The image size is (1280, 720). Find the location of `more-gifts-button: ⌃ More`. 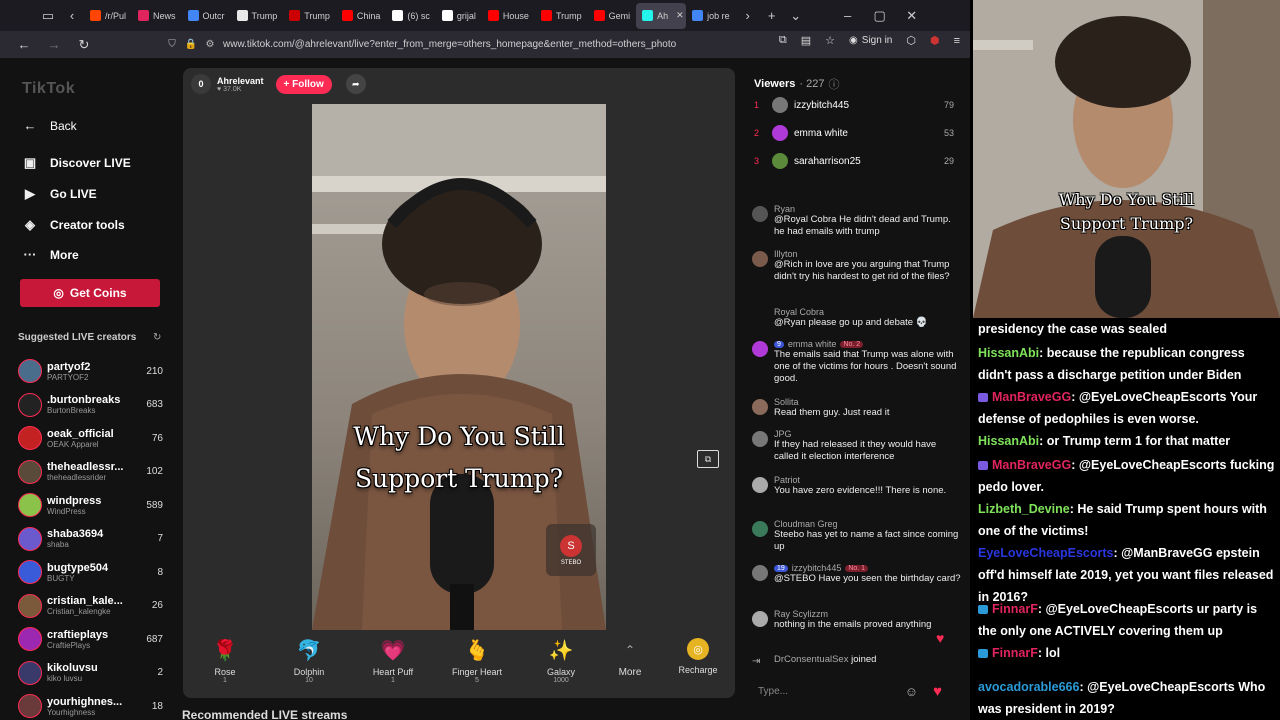

more-gifts-button: ⌃ More is located at coordinates (630, 658).